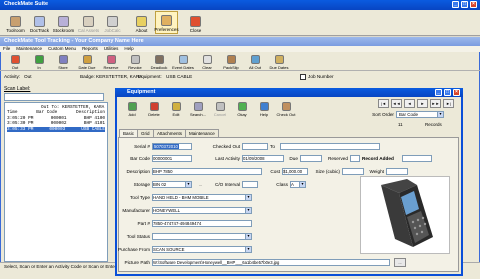  What do you see at coordinates (220, 108) in the screenshot?
I see `equipment-toolbar-button-4: Cancel` at bounding box center [220, 108].